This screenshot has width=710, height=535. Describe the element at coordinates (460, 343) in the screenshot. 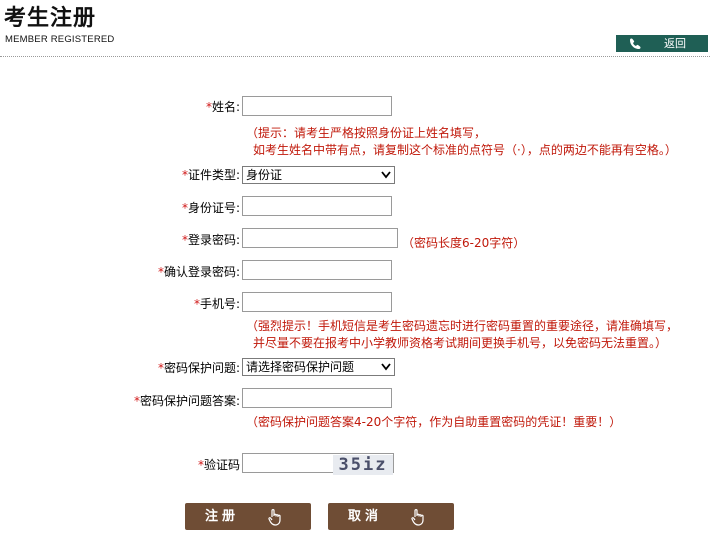

I see `phone-hint-line2: 并尽量不要在报考中小学教师资格考试期间更换手机号，以免密码无法重置。）` at that location.